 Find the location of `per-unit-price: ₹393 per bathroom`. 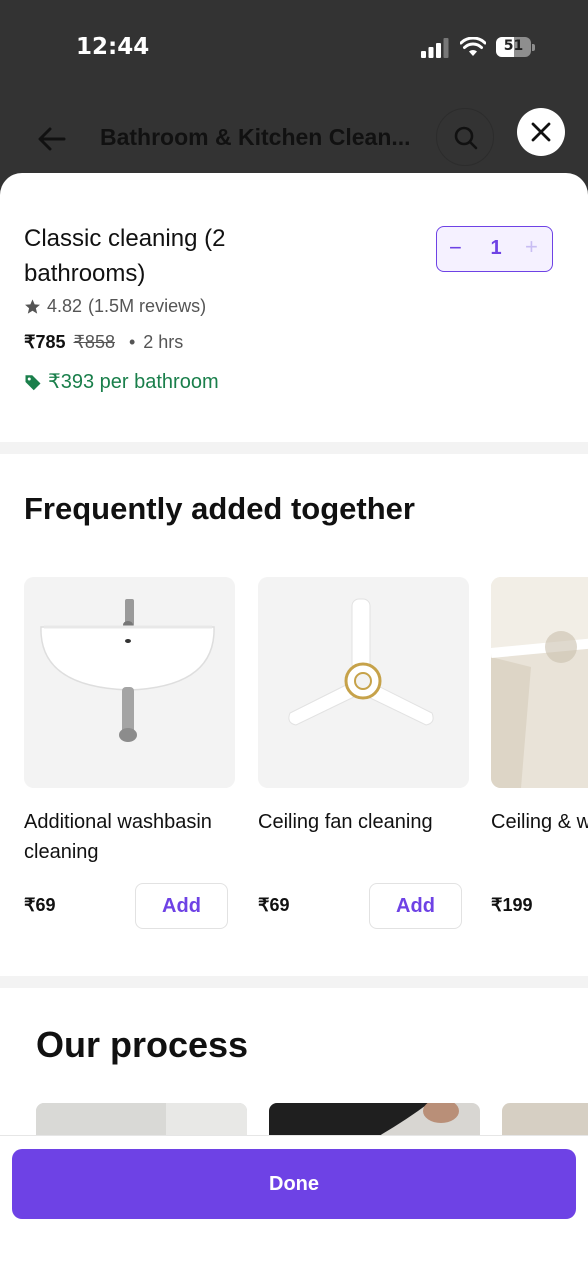

per-unit-price: ₹393 per bathroom is located at coordinates (121, 381).